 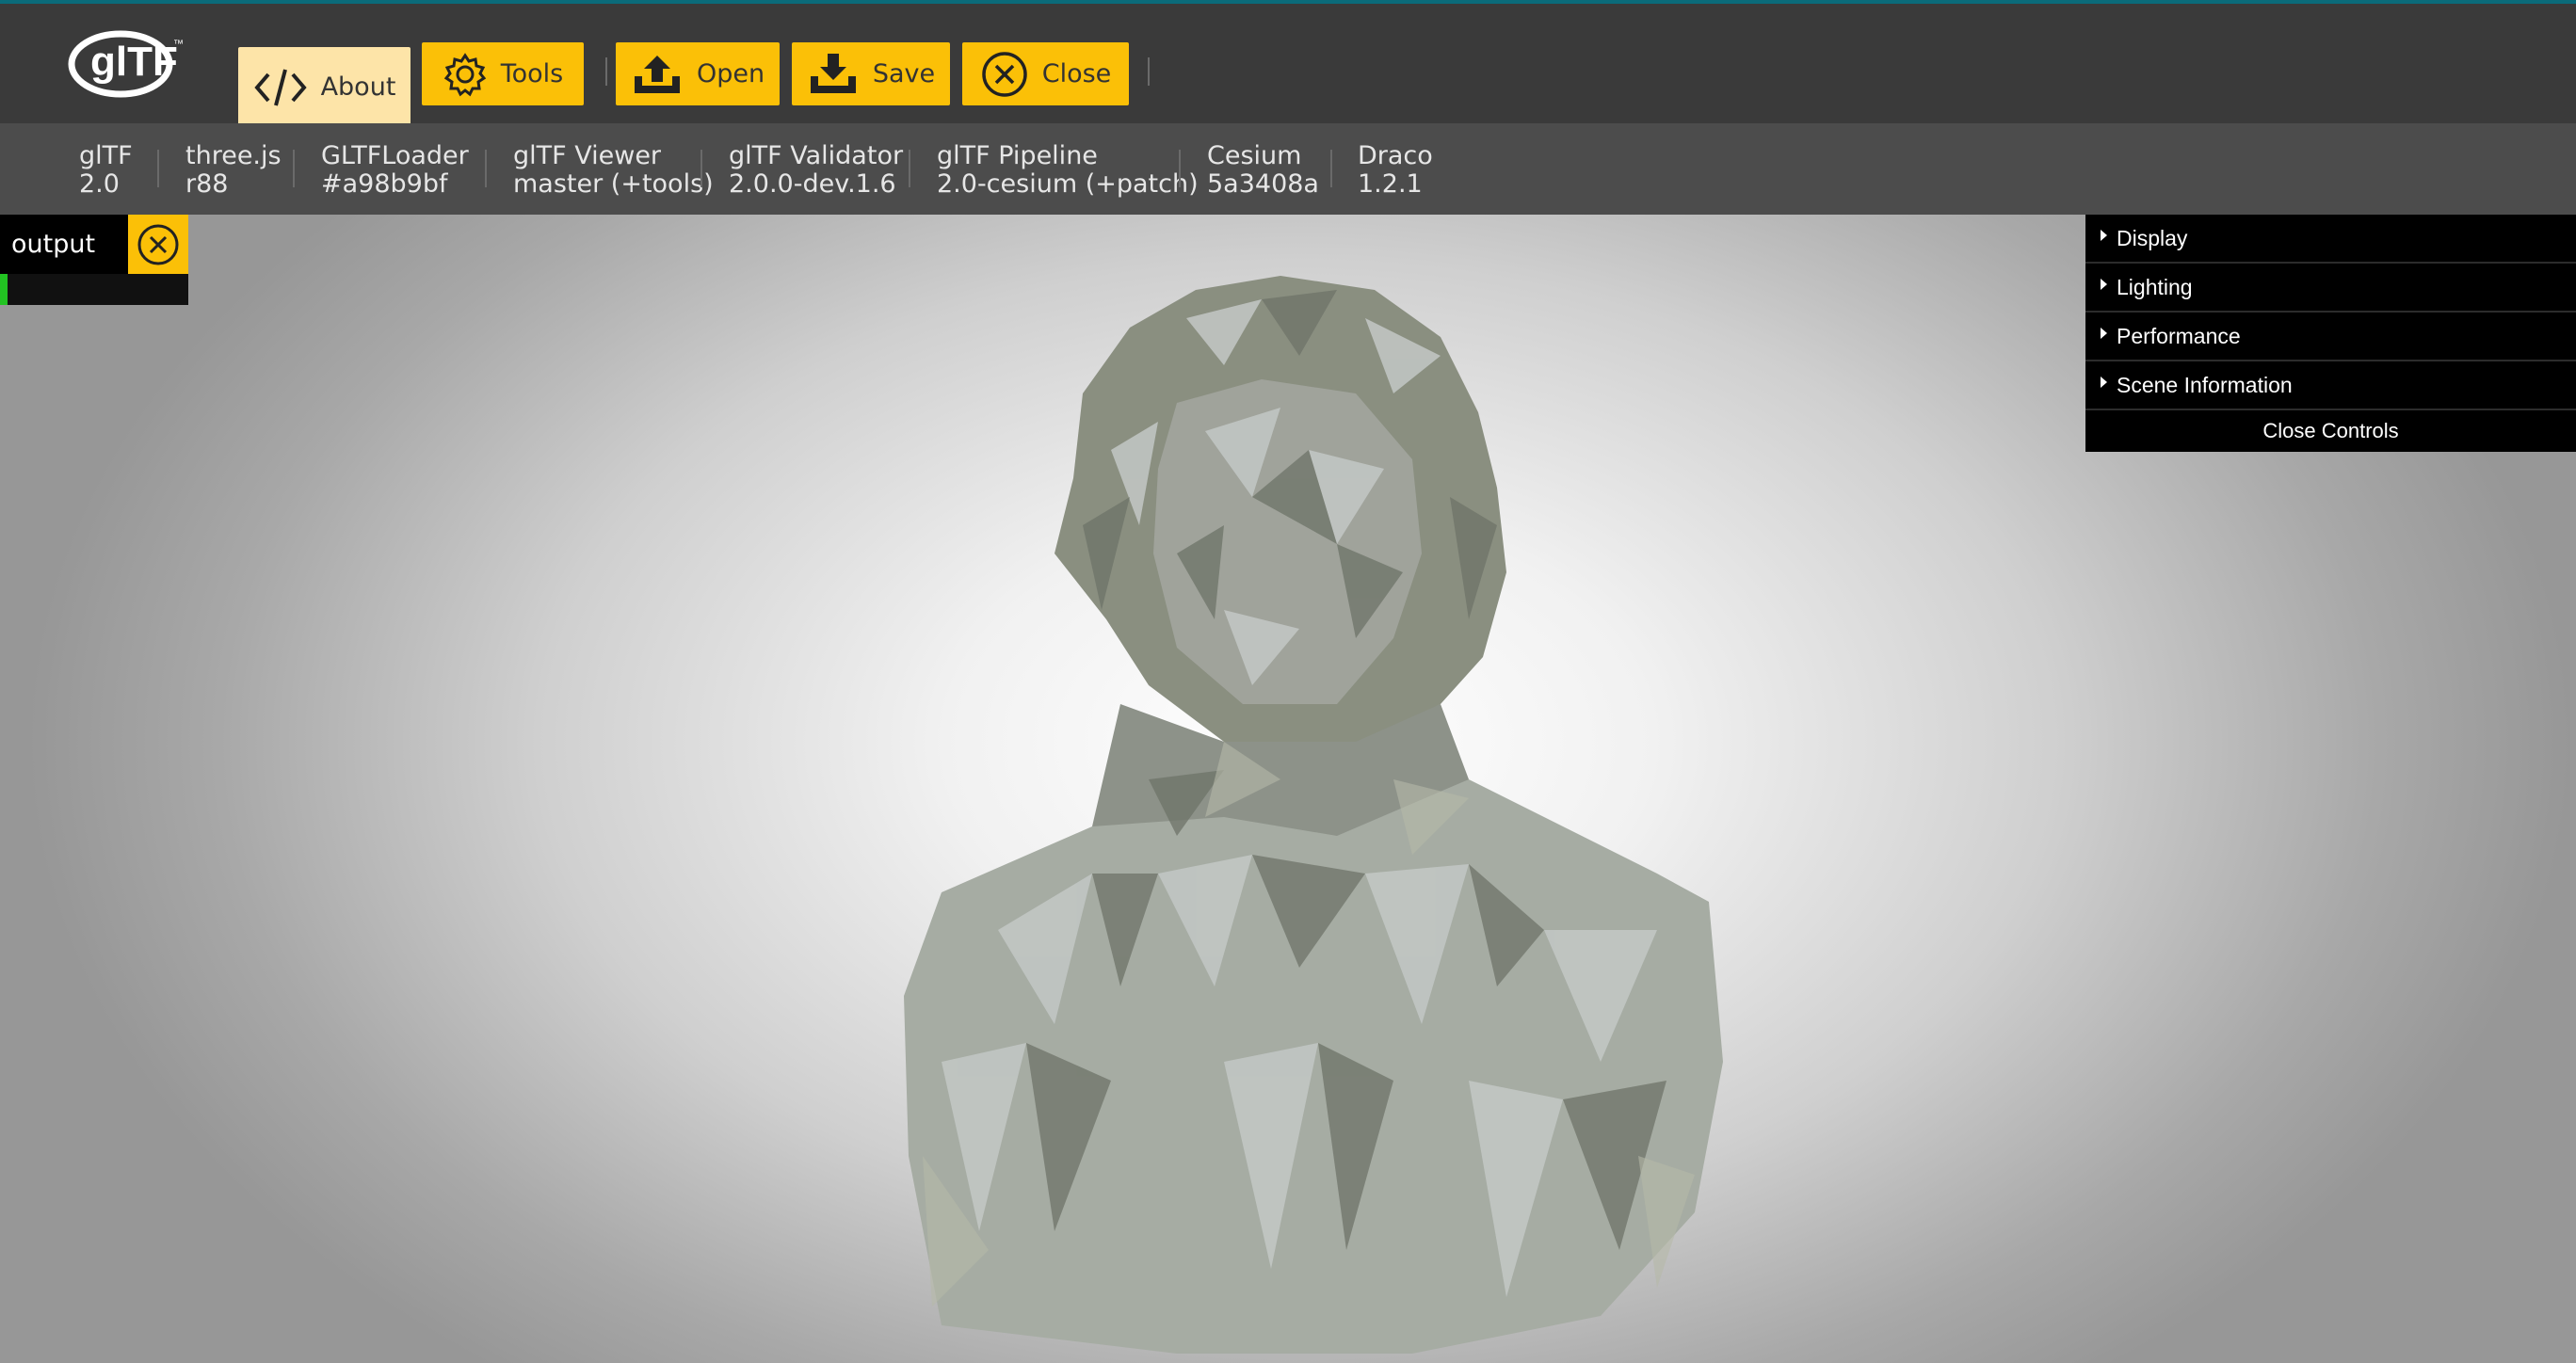 I want to click on open-button: Open, so click(x=698, y=74).